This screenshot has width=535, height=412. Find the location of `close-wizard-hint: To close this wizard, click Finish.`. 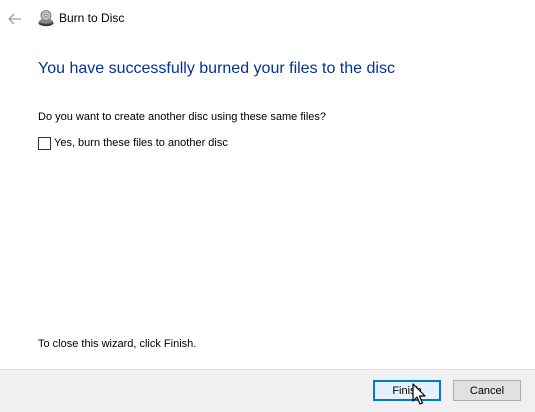

close-wizard-hint: To close this wizard, click Finish. is located at coordinates (117, 344).